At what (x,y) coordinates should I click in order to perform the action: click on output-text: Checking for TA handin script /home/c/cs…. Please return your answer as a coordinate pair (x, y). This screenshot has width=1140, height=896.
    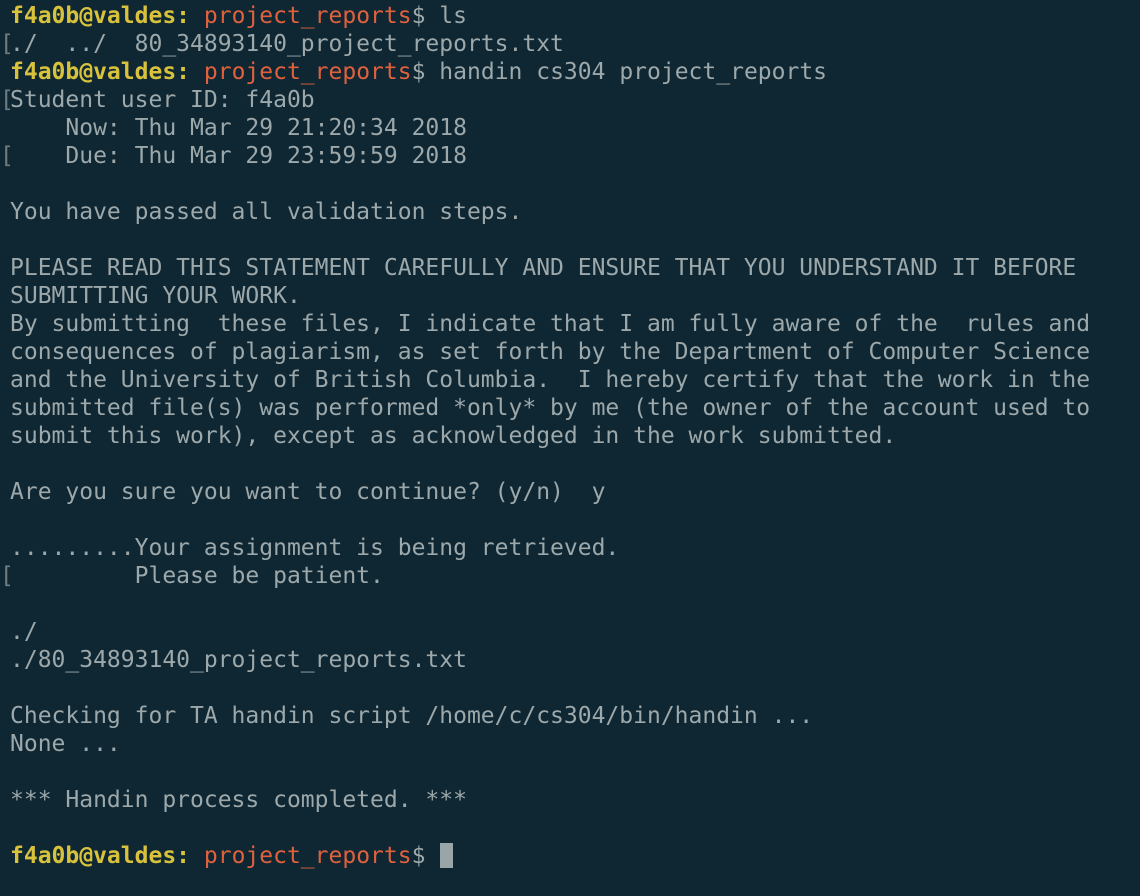
    Looking at the image, I should click on (412, 716).